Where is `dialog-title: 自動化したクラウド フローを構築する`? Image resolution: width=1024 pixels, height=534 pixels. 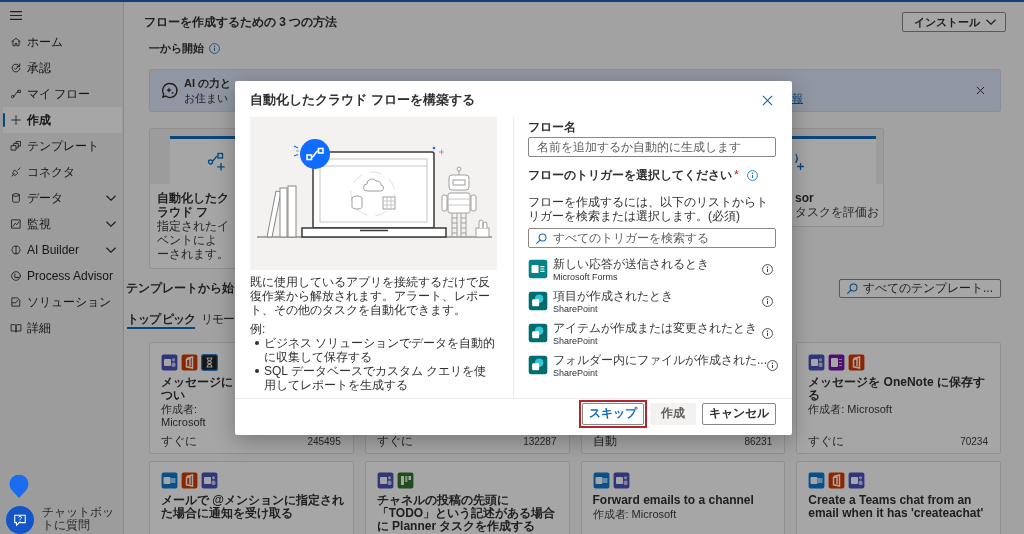
dialog-title: 自動化したクラウド フローを構築する is located at coordinates (362, 100).